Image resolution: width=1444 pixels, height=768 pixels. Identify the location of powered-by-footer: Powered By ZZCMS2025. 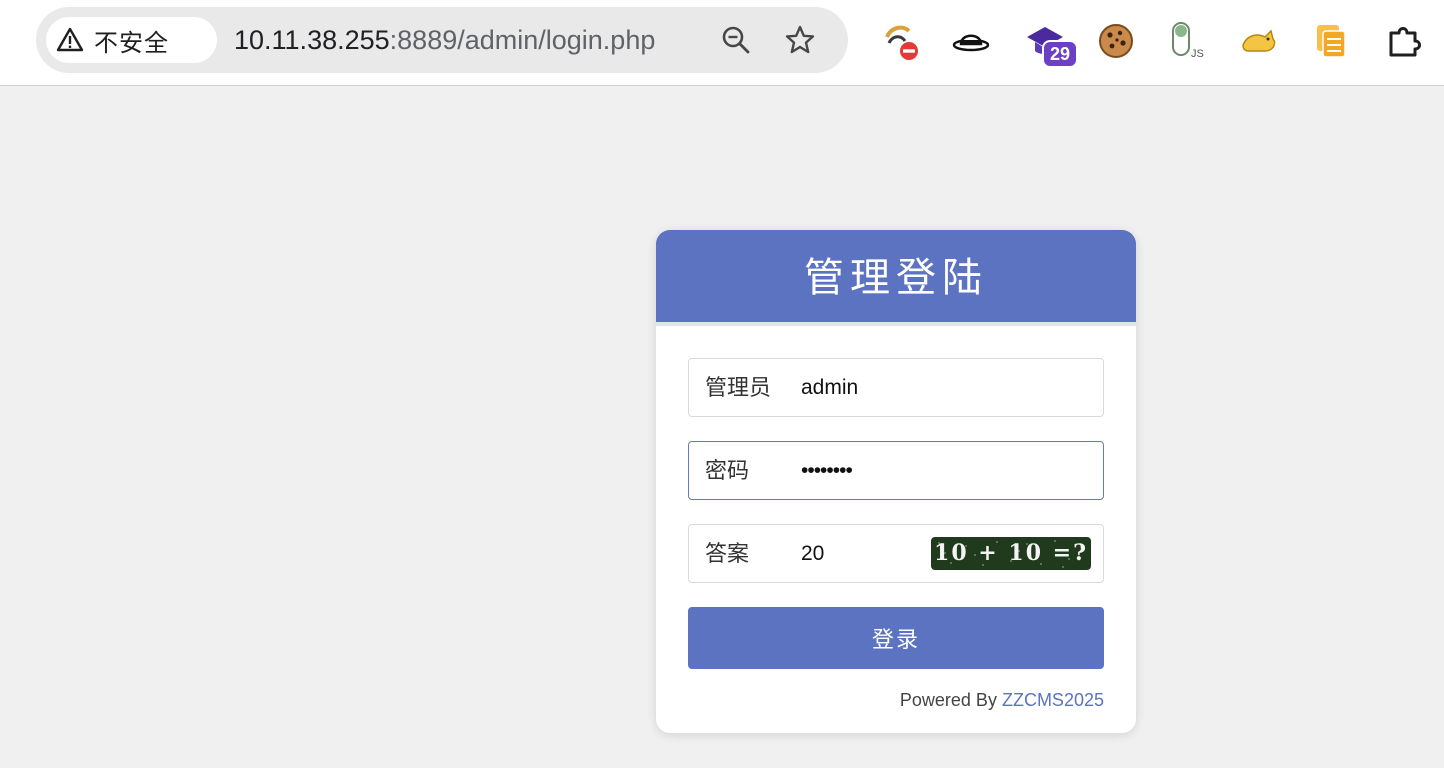
(1002, 700).